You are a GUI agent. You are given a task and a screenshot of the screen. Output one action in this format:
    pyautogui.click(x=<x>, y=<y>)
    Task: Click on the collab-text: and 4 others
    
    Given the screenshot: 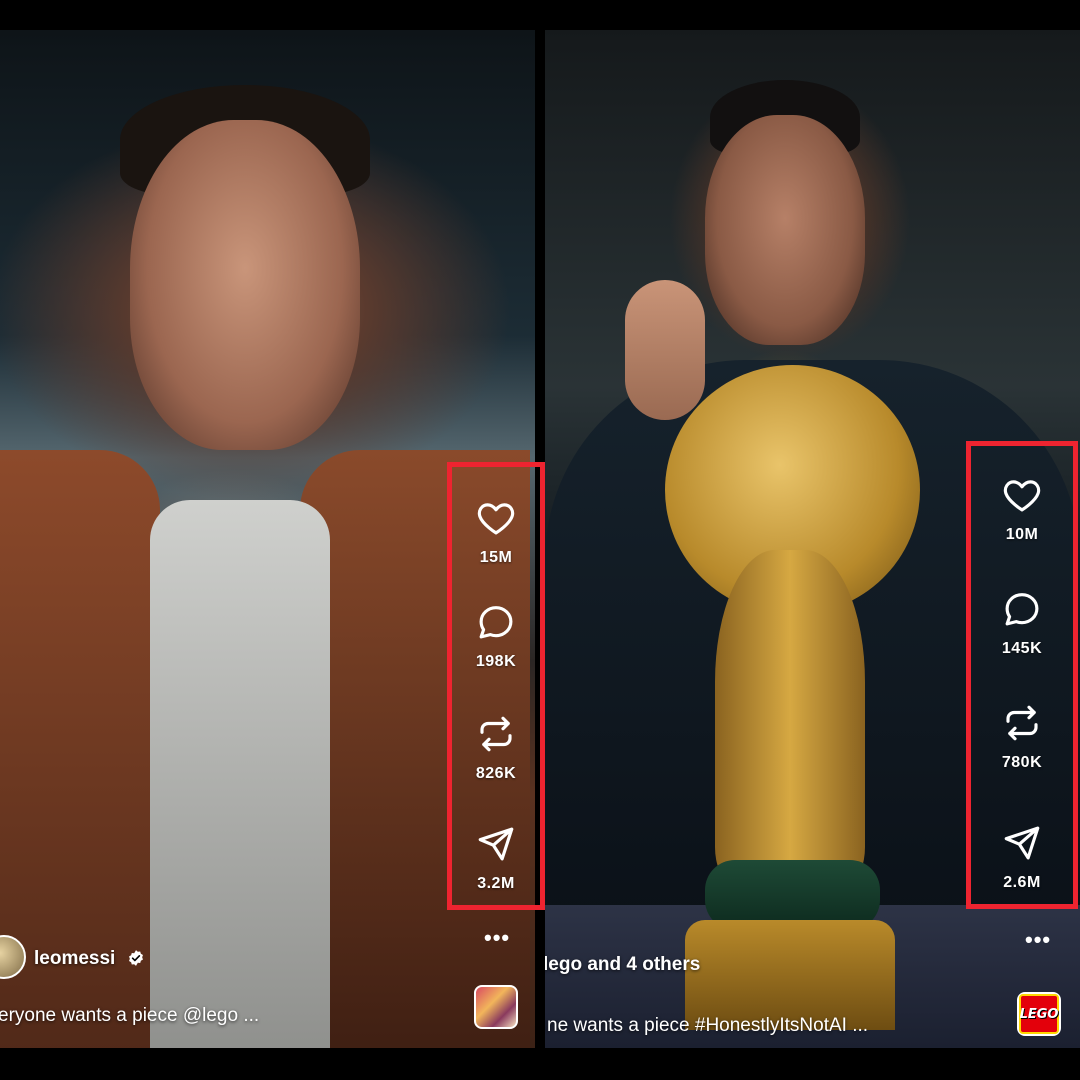 What is the action you would take?
    pyautogui.click(x=643, y=964)
    